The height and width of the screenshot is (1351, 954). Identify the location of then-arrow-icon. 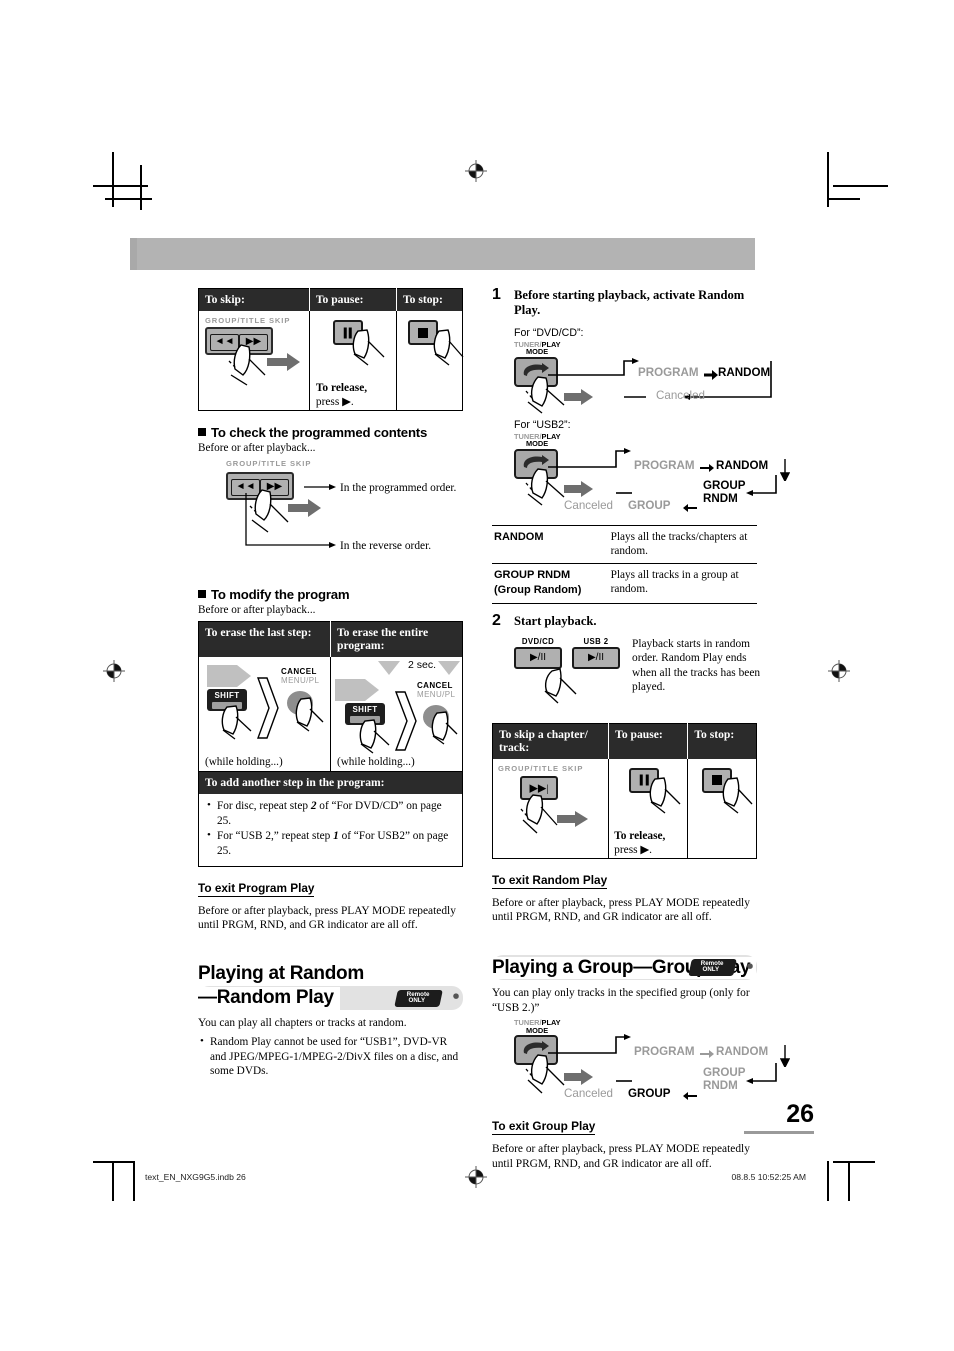
(406, 721).